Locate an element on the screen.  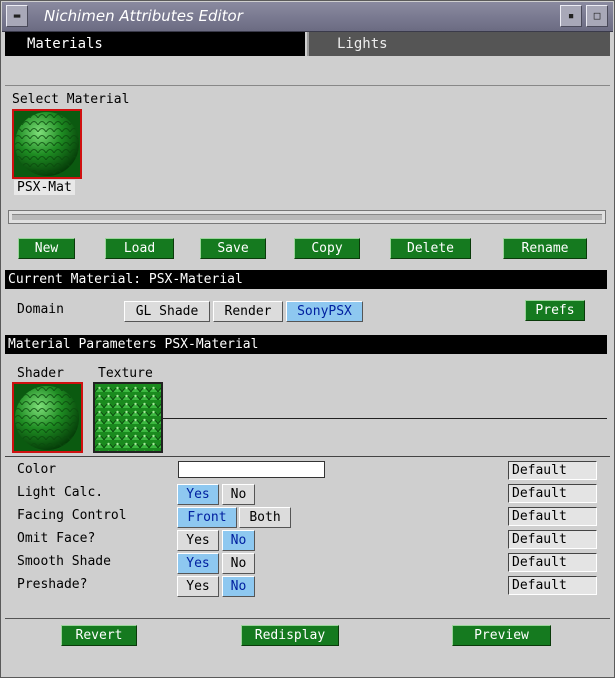
facing-control-default-button: Default is located at coordinates (552, 516).